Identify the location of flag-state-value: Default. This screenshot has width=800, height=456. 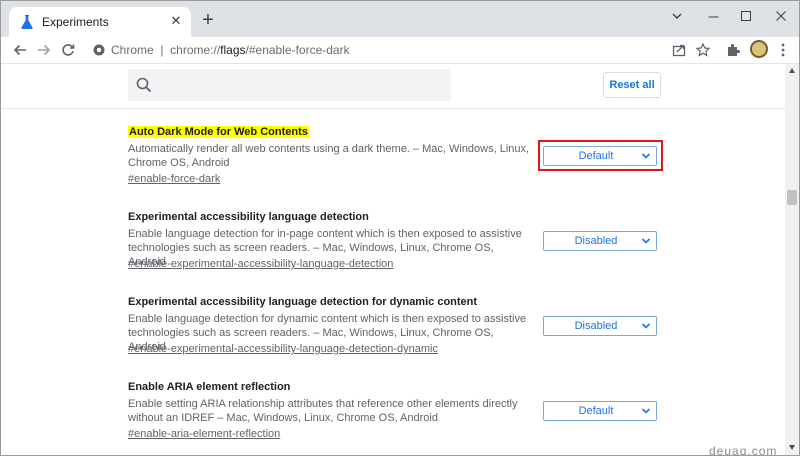
(596, 411).